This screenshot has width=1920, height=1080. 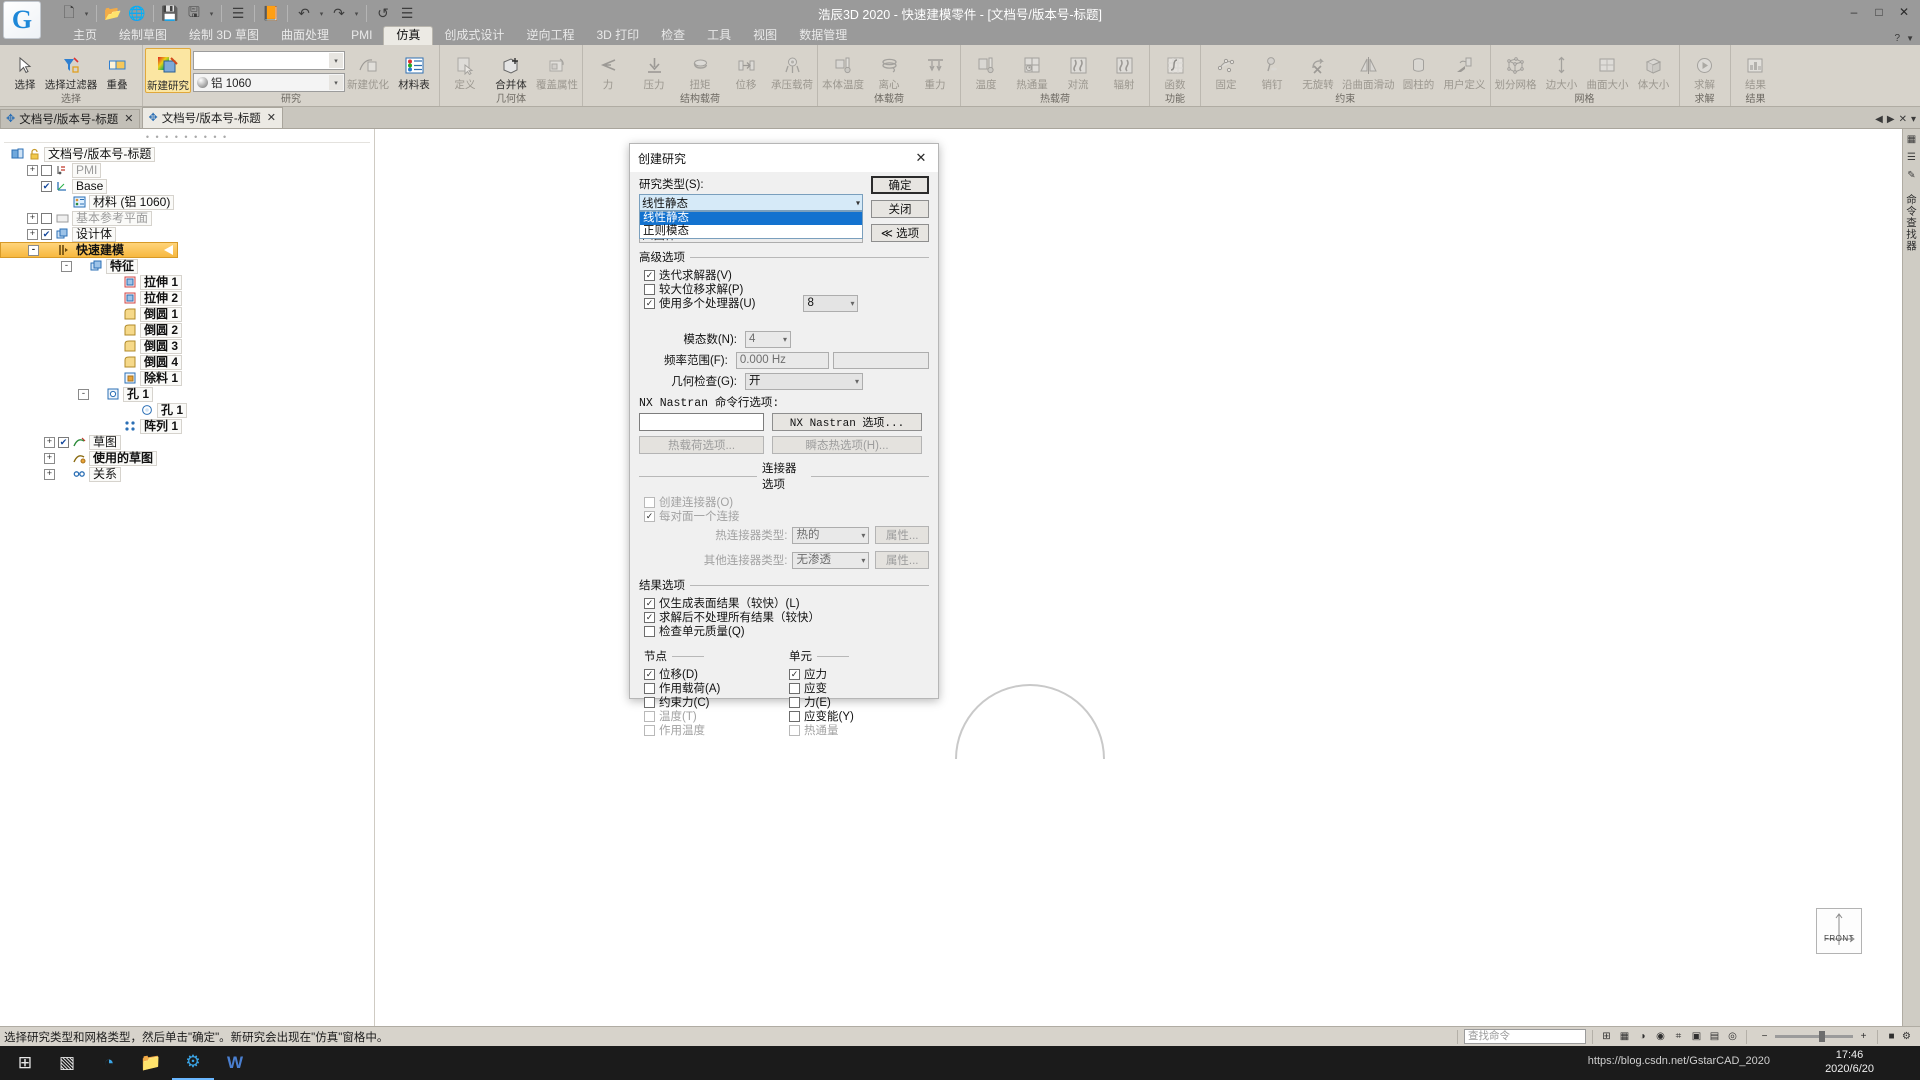 What do you see at coordinates (854, 674) in the screenshot?
I see `check-element-stress: 应力` at bounding box center [854, 674].